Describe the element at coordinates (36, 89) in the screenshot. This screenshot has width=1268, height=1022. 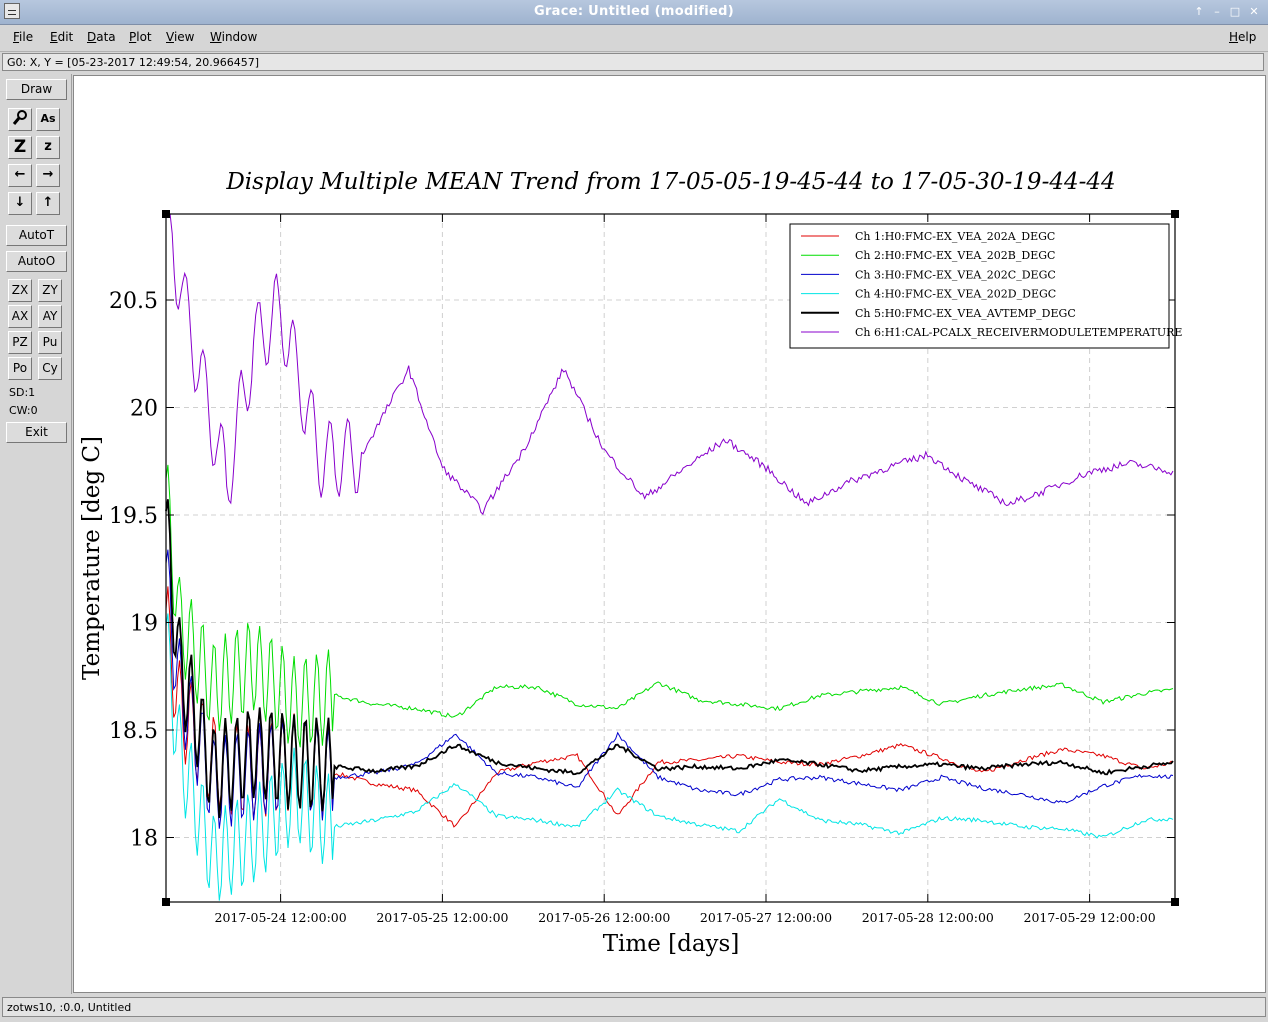
I see `draw-button: Draw` at that location.